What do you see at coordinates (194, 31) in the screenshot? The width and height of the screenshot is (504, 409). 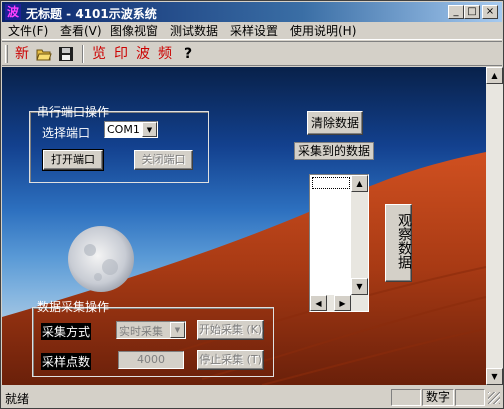 I see `menu-test-data: 测试数据` at bounding box center [194, 31].